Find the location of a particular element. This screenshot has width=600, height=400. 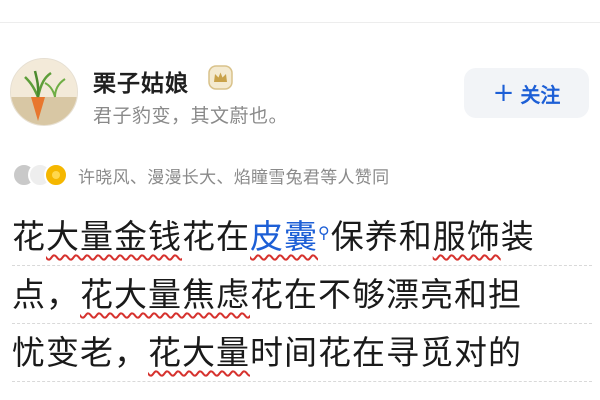

answer-line: 花大量金钱花在皮囊⚲保养和服饰装 is located at coordinates (302, 237).